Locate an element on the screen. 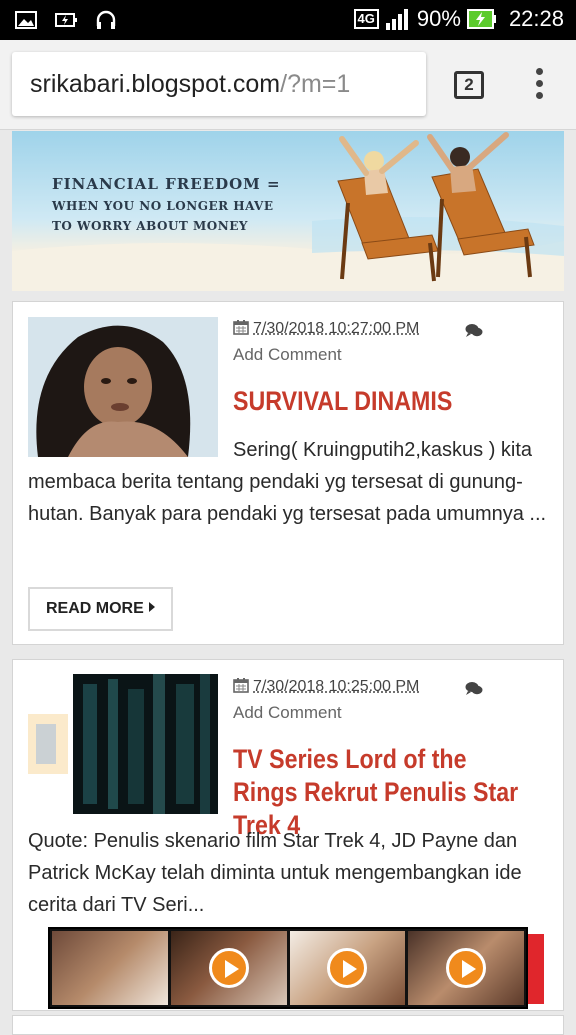  post-thumbnail is located at coordinates (123, 744).